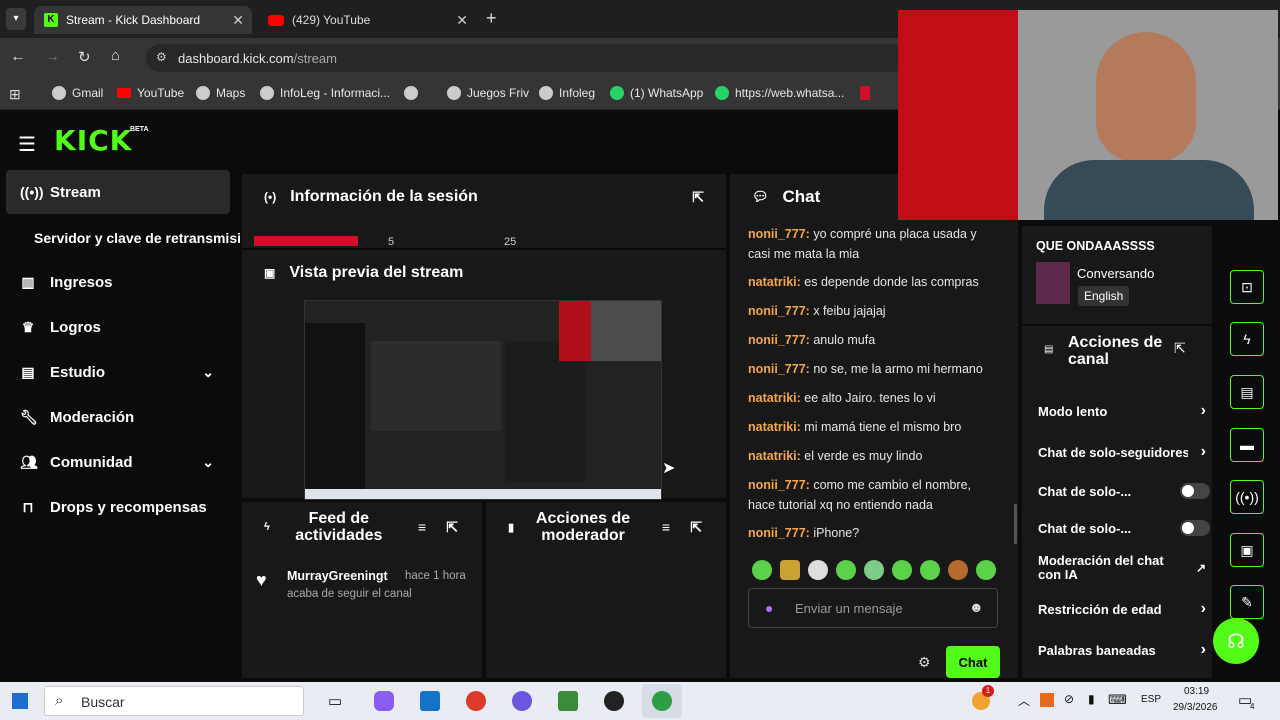 The image size is (1280, 720). I want to click on apps-grid-icon: ⊞, so click(15, 94).